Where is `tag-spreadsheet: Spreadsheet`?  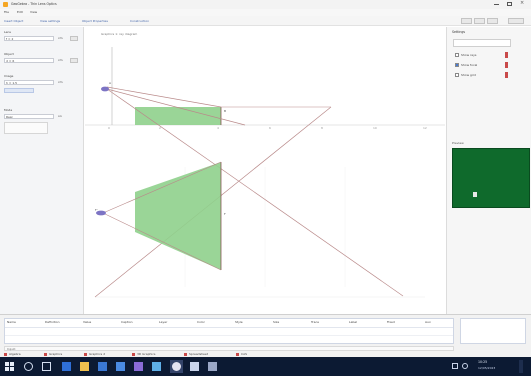
tag-spreadsheet: Spreadsheet is located at coordinates (198, 354).